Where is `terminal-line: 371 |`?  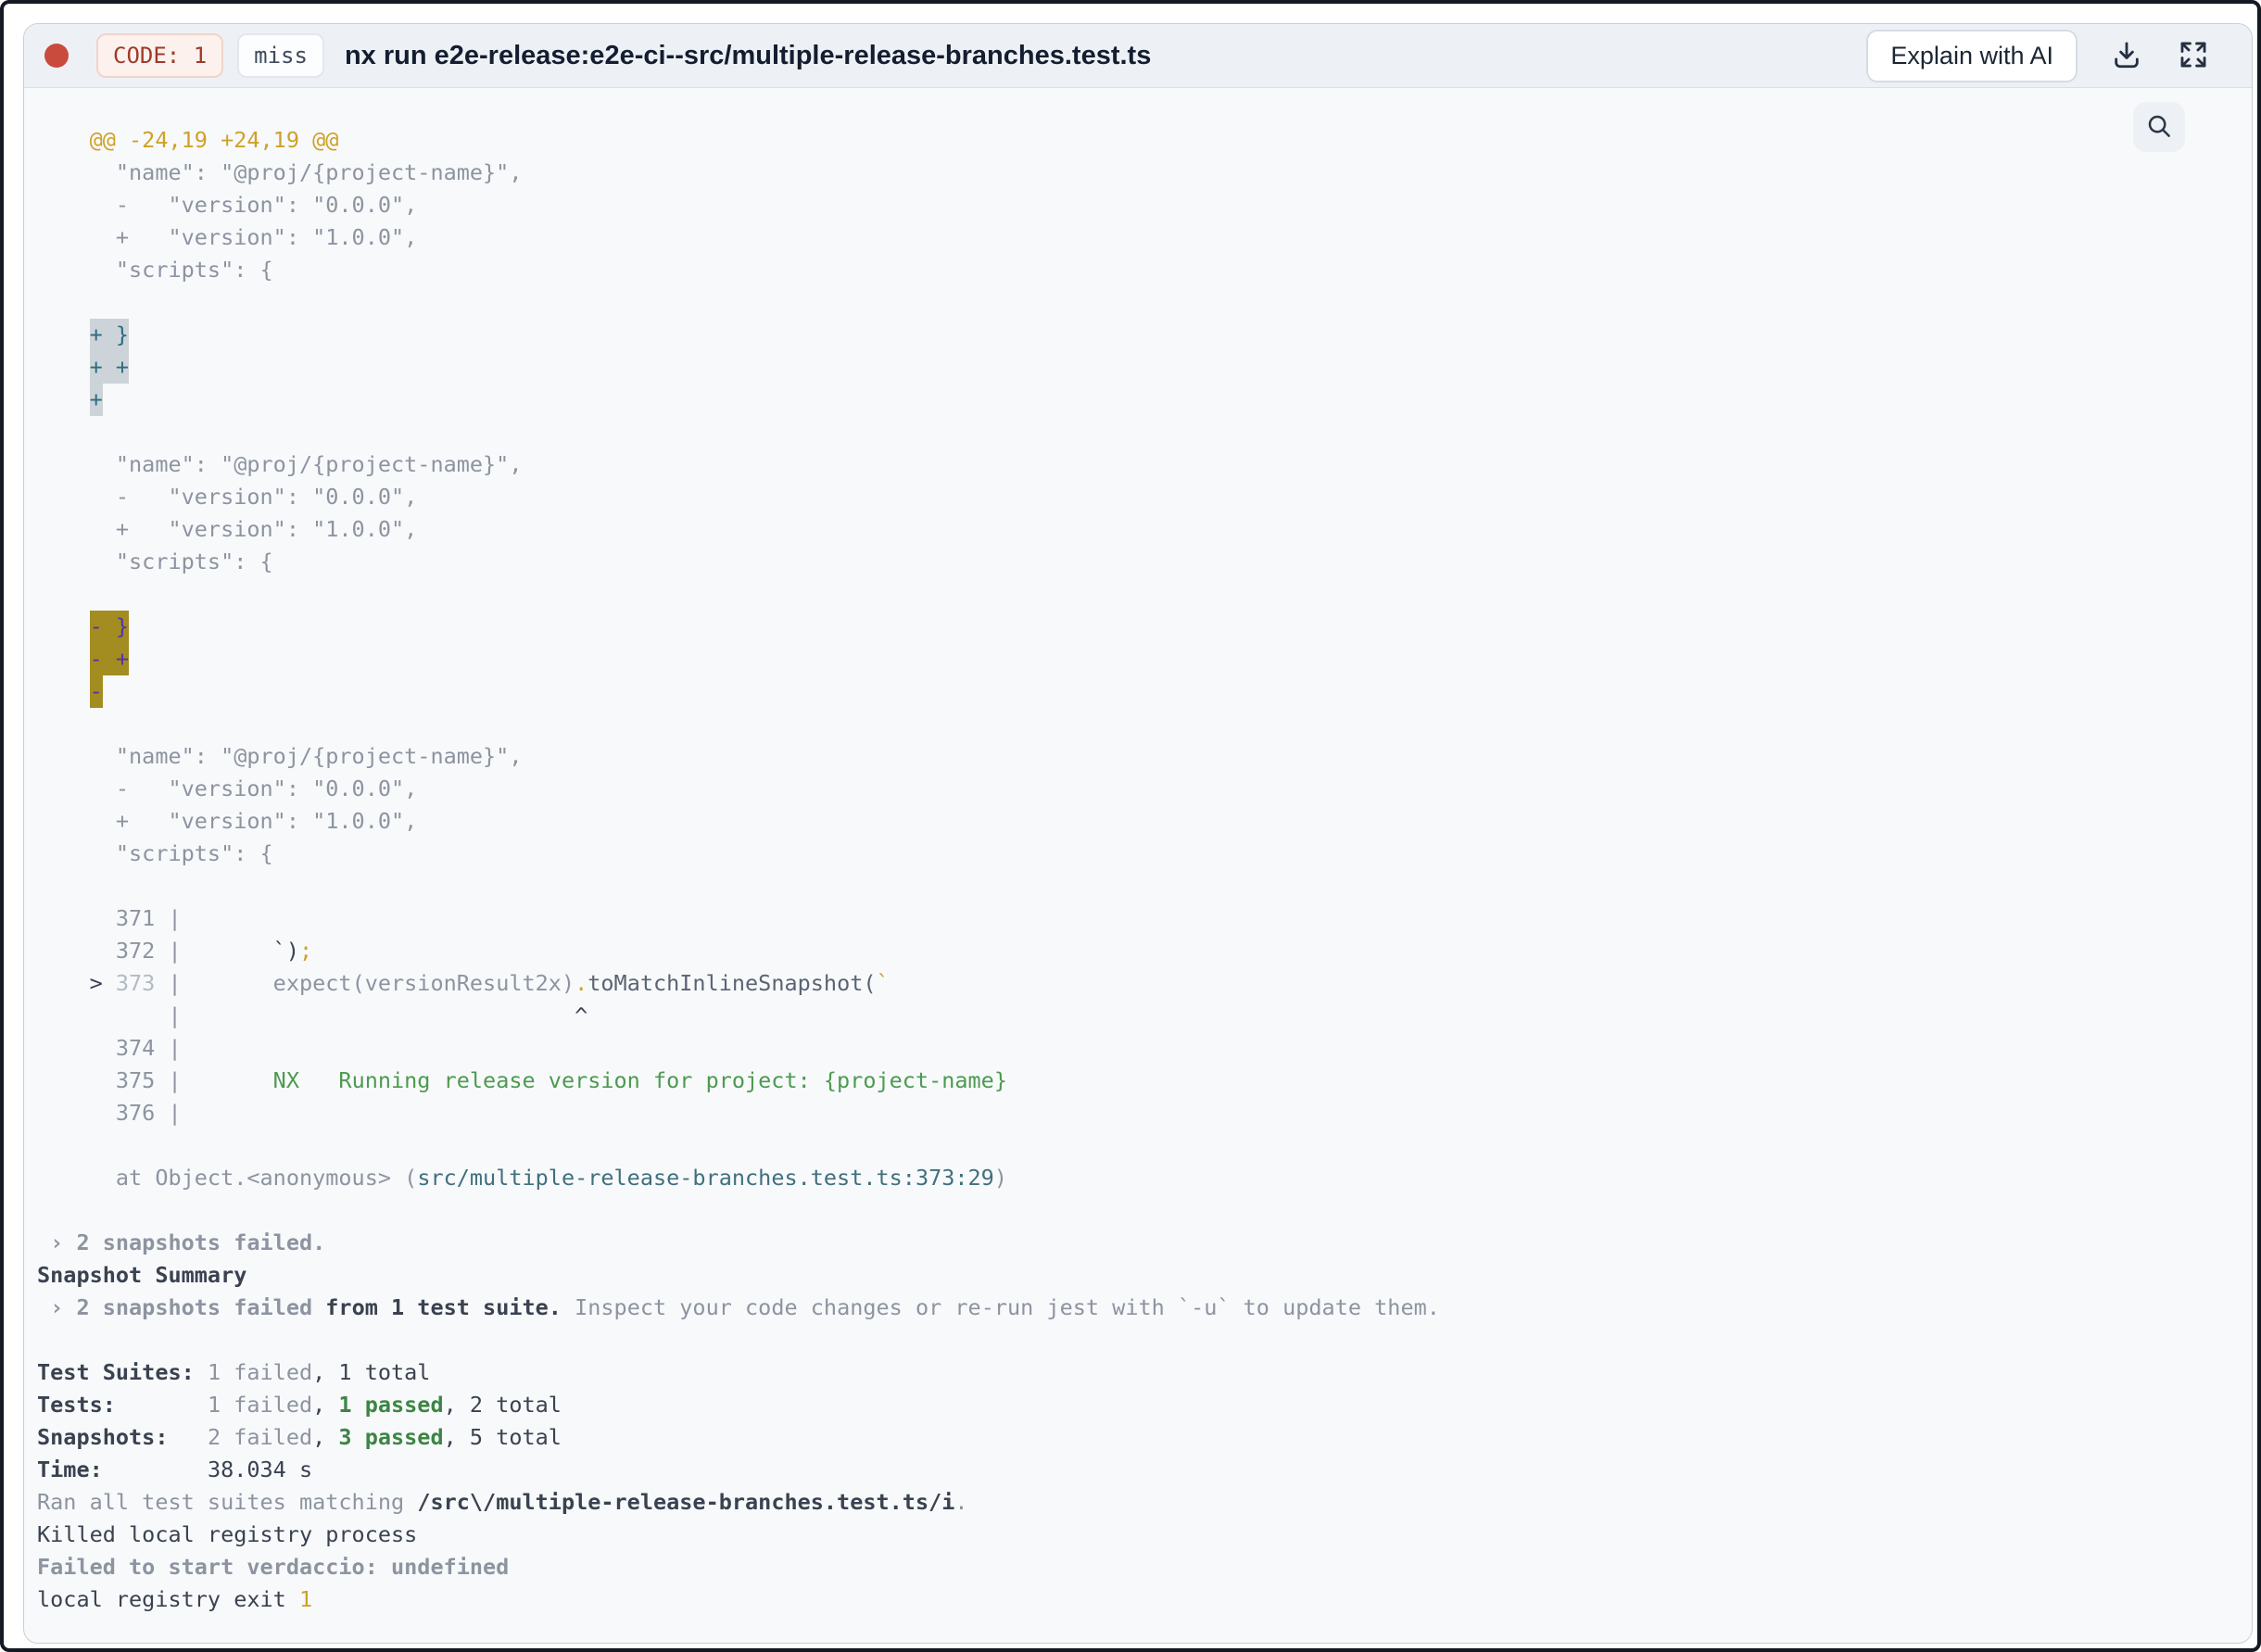
terminal-line: 371 | is located at coordinates (110, 918).